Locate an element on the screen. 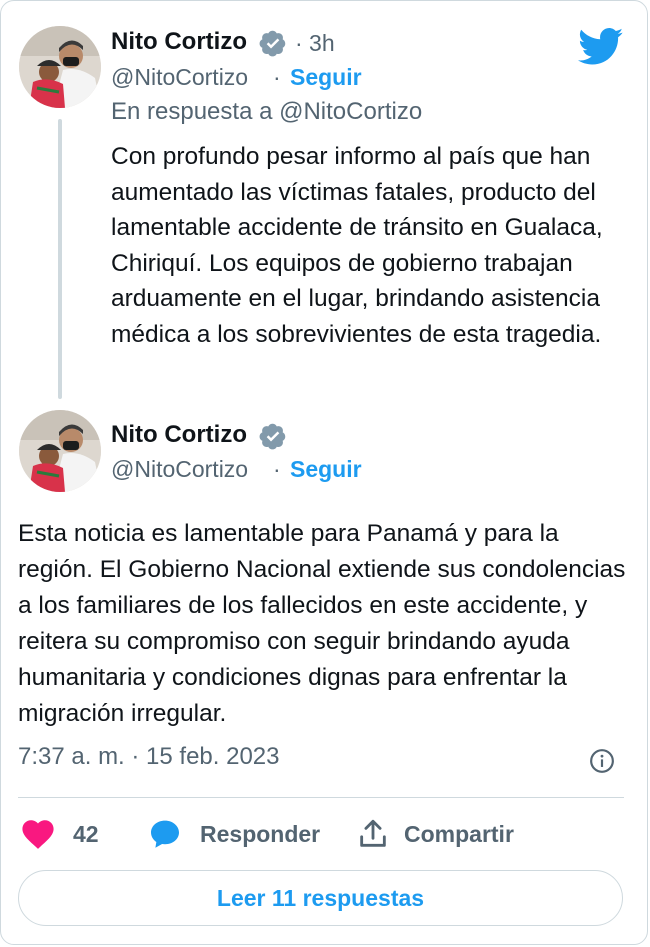 The width and height of the screenshot is (650, 947). reply-label: Responder is located at coordinates (260, 833).